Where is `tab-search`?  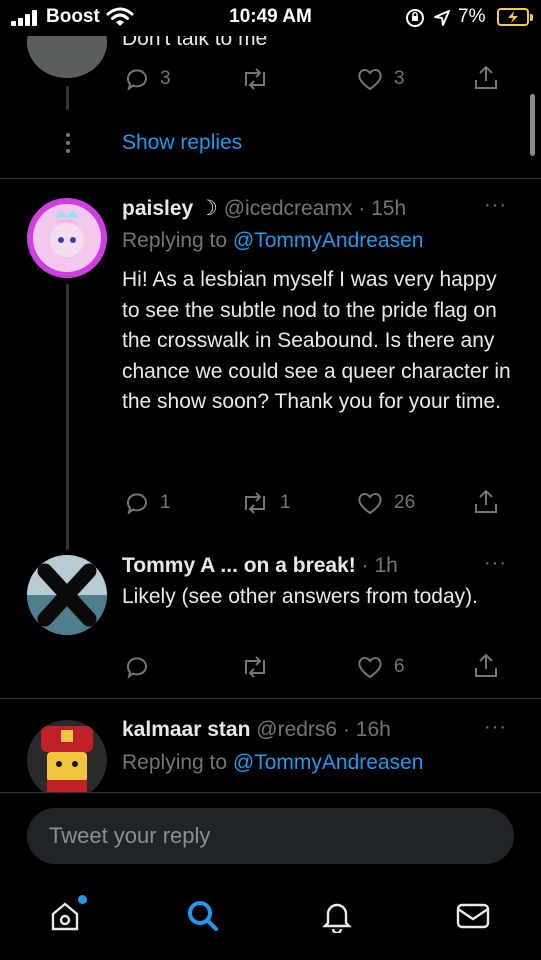
tab-search is located at coordinates (203, 916).